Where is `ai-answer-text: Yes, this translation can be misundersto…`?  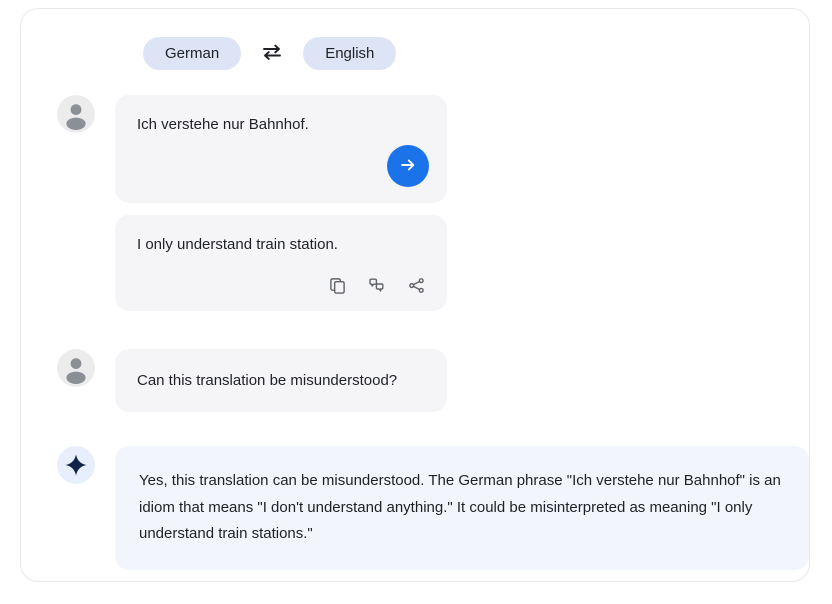
ai-answer-text: Yes, this translation can be misundersto… is located at coordinates (460, 507).